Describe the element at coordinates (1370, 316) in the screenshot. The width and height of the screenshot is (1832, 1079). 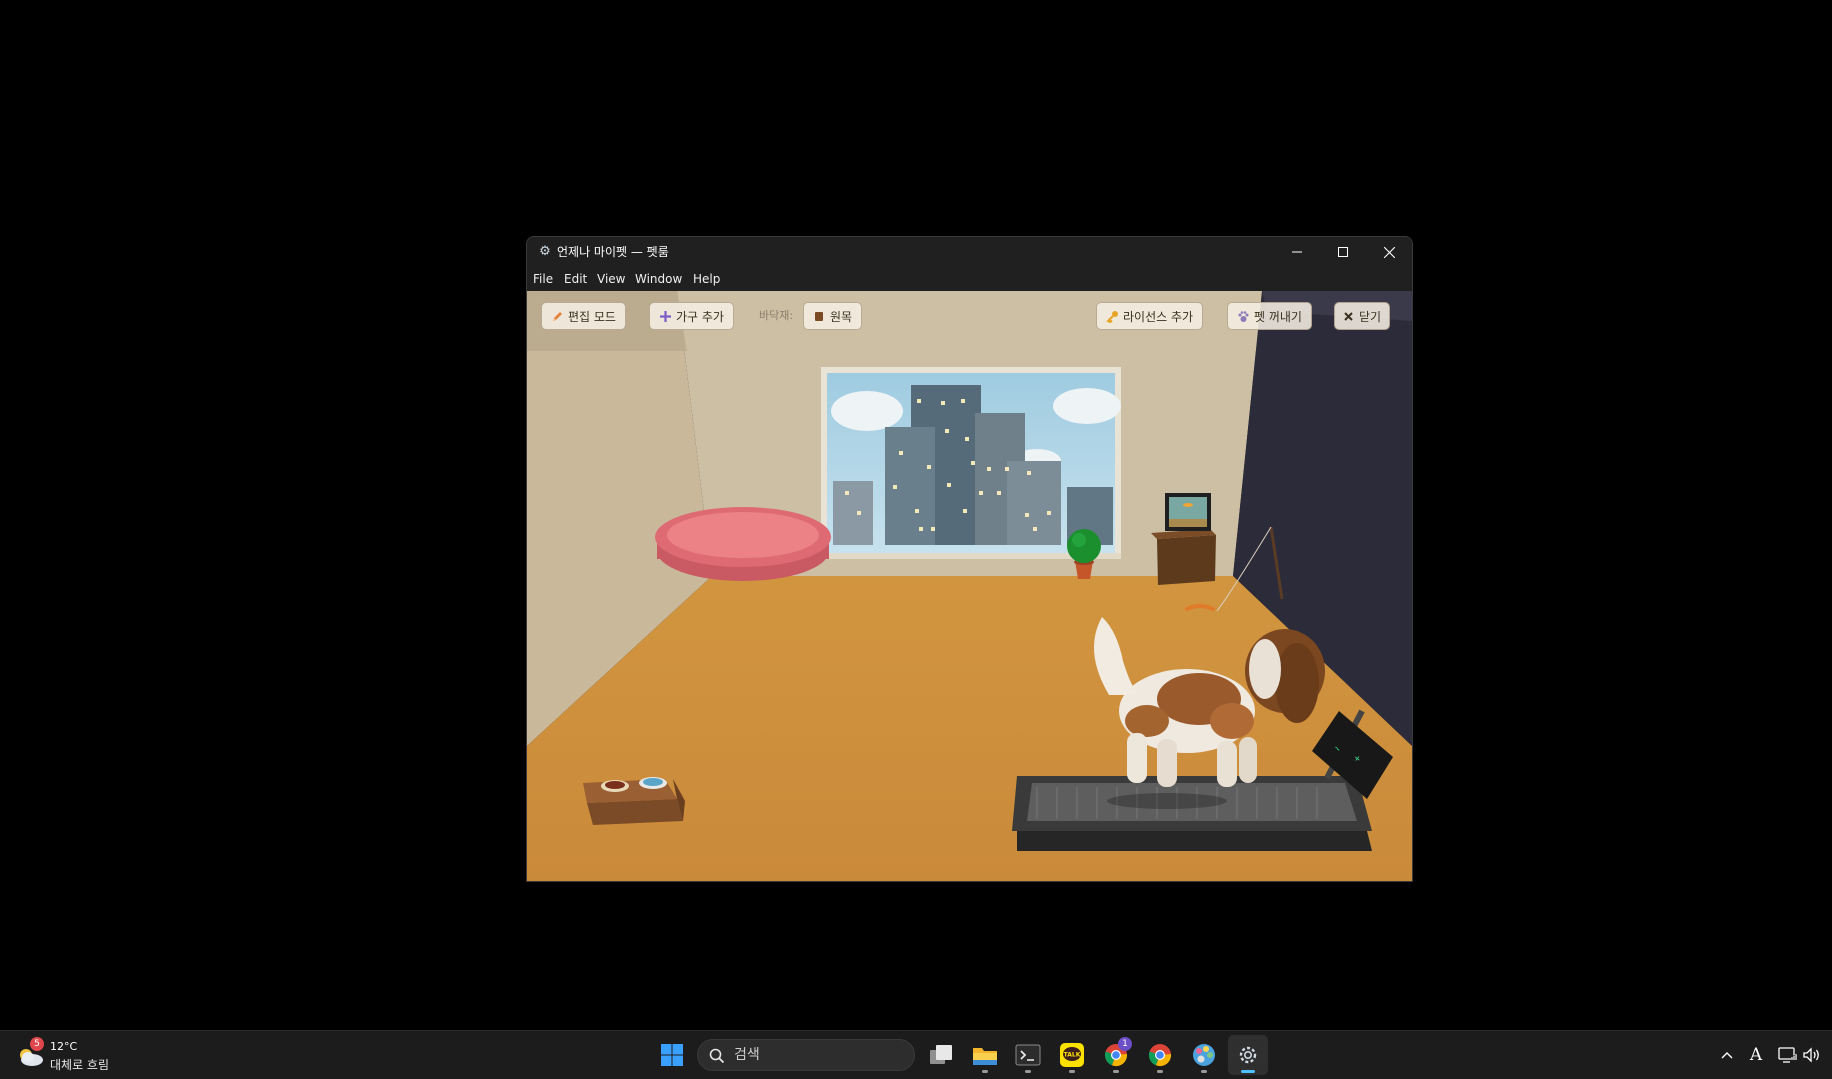
I see `close-room-label: 닫기` at that location.